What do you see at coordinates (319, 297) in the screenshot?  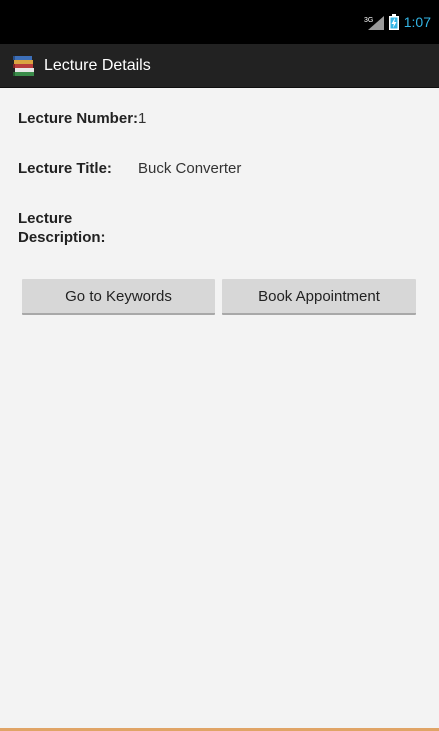 I see `book-appointment-button: Book Appointment` at bounding box center [319, 297].